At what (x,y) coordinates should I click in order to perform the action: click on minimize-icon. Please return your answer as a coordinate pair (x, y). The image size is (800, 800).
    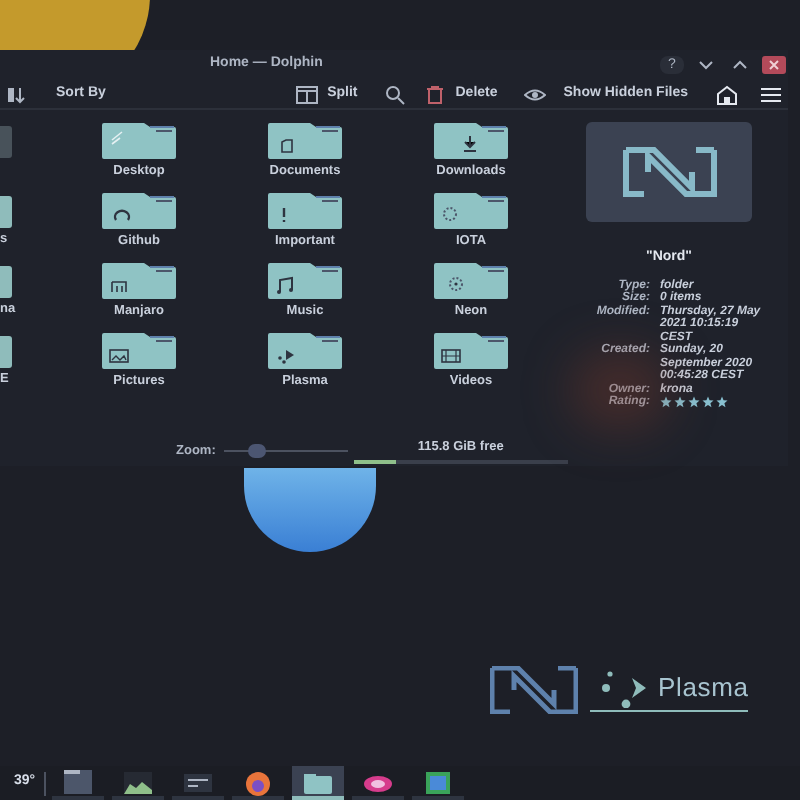
    Looking at the image, I should click on (706, 65).